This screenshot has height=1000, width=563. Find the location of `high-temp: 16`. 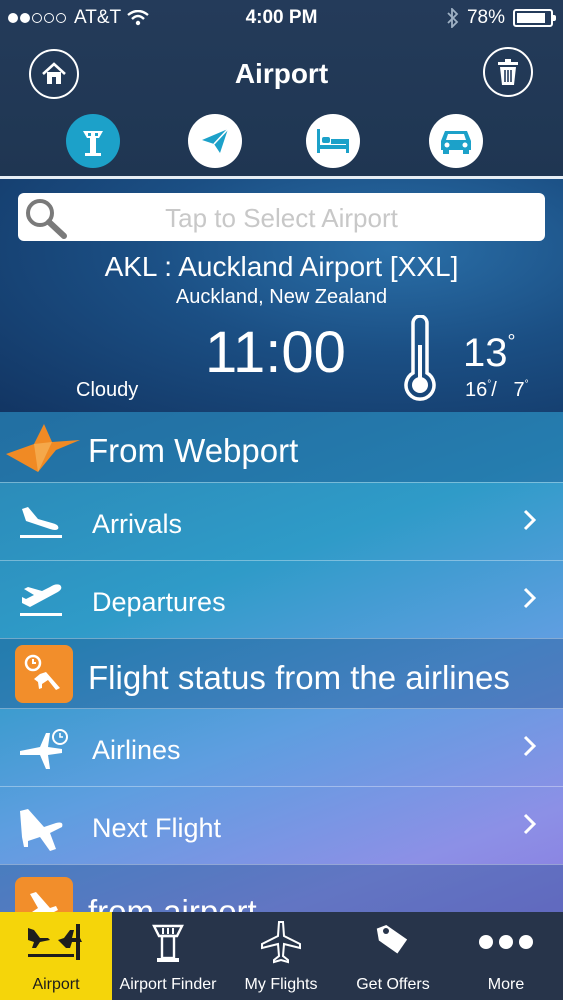

high-temp: 16 is located at coordinates (476, 390).